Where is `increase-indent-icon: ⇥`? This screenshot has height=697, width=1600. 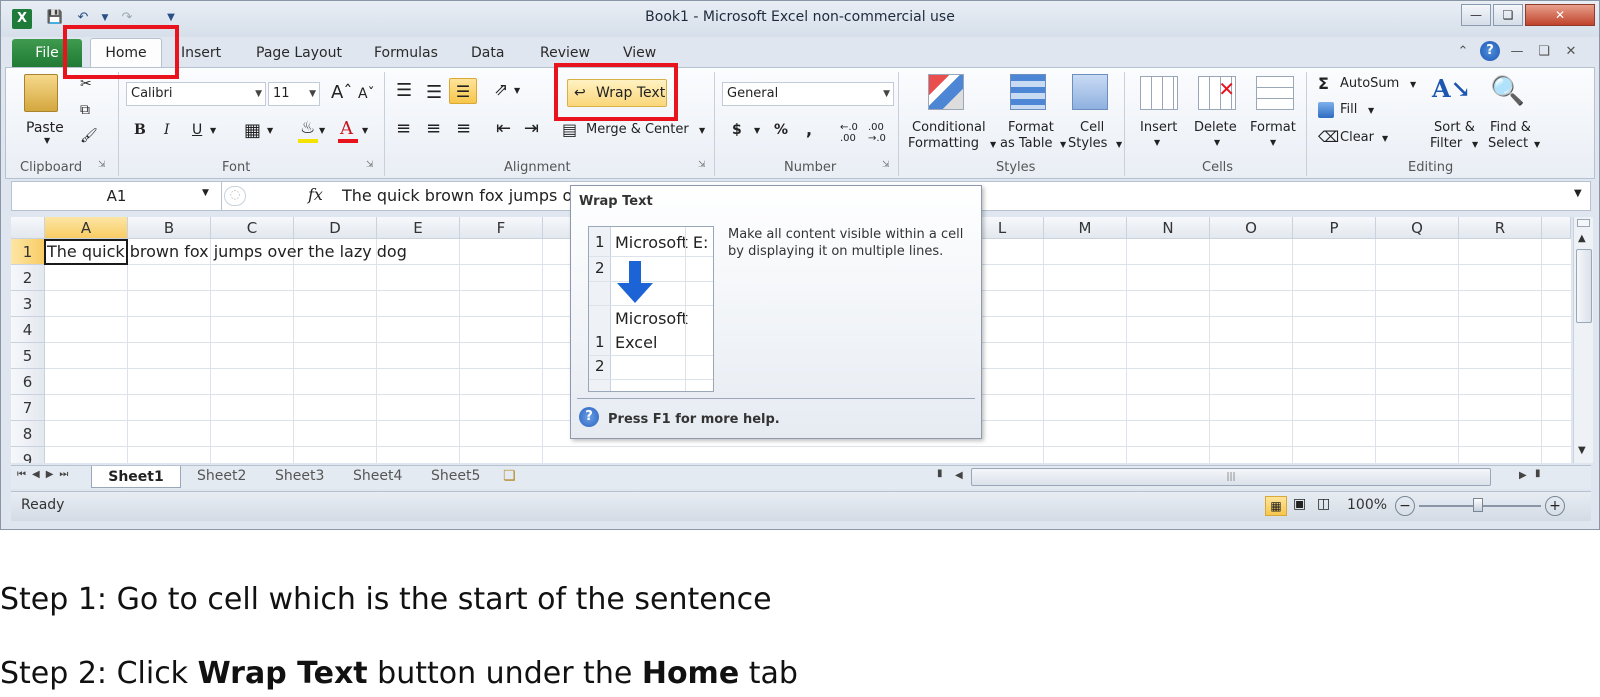
increase-indent-icon: ⇥ is located at coordinates (531, 128).